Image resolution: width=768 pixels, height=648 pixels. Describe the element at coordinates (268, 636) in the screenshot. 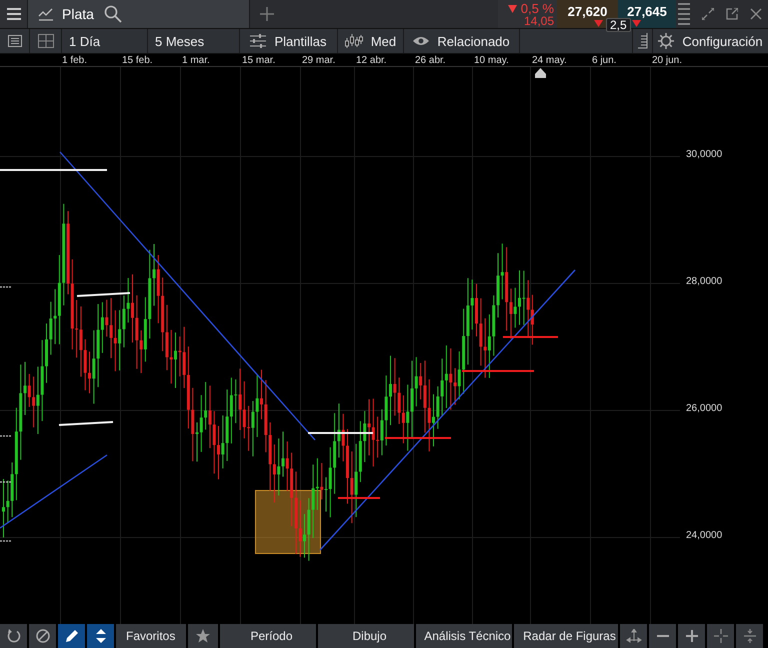

I see `menu-tab: Período` at that location.